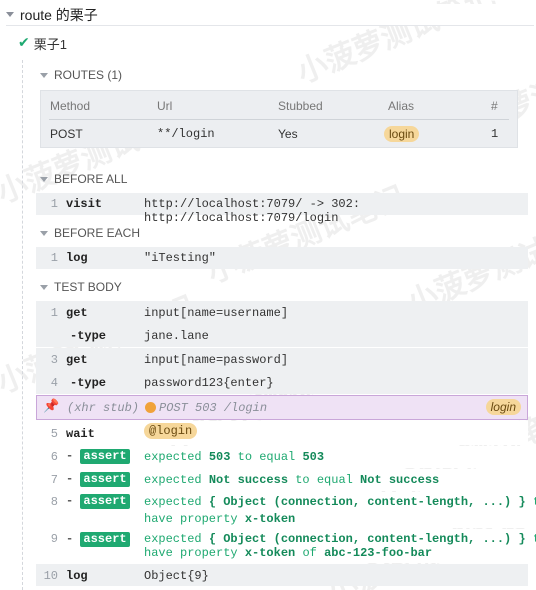 The height and width of the screenshot is (590, 536). Describe the element at coordinates (51, 406) in the screenshot. I see `pin-icon: 📌` at that location.